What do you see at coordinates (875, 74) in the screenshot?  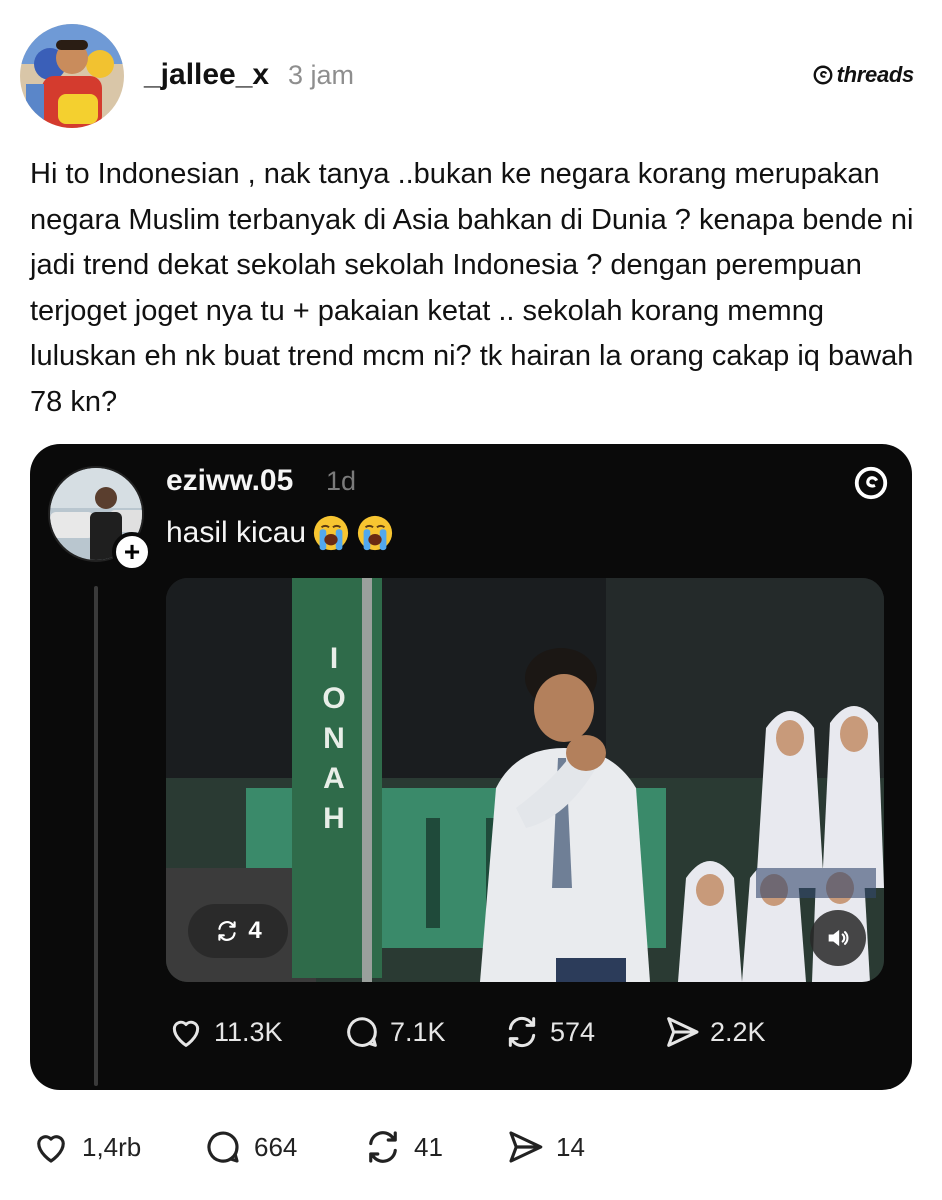 I see `threads-brand-label: threads` at bounding box center [875, 74].